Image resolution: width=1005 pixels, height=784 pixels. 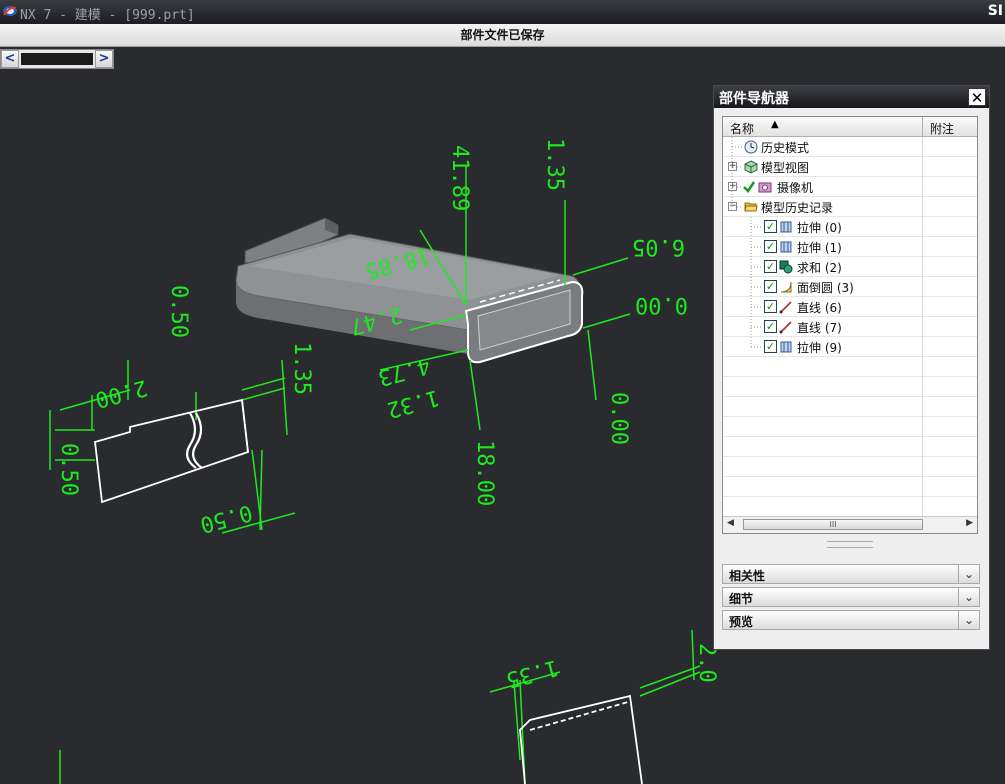 What do you see at coordinates (121, 393) in the screenshot?
I see `dimension-label: 2.00` at bounding box center [121, 393].